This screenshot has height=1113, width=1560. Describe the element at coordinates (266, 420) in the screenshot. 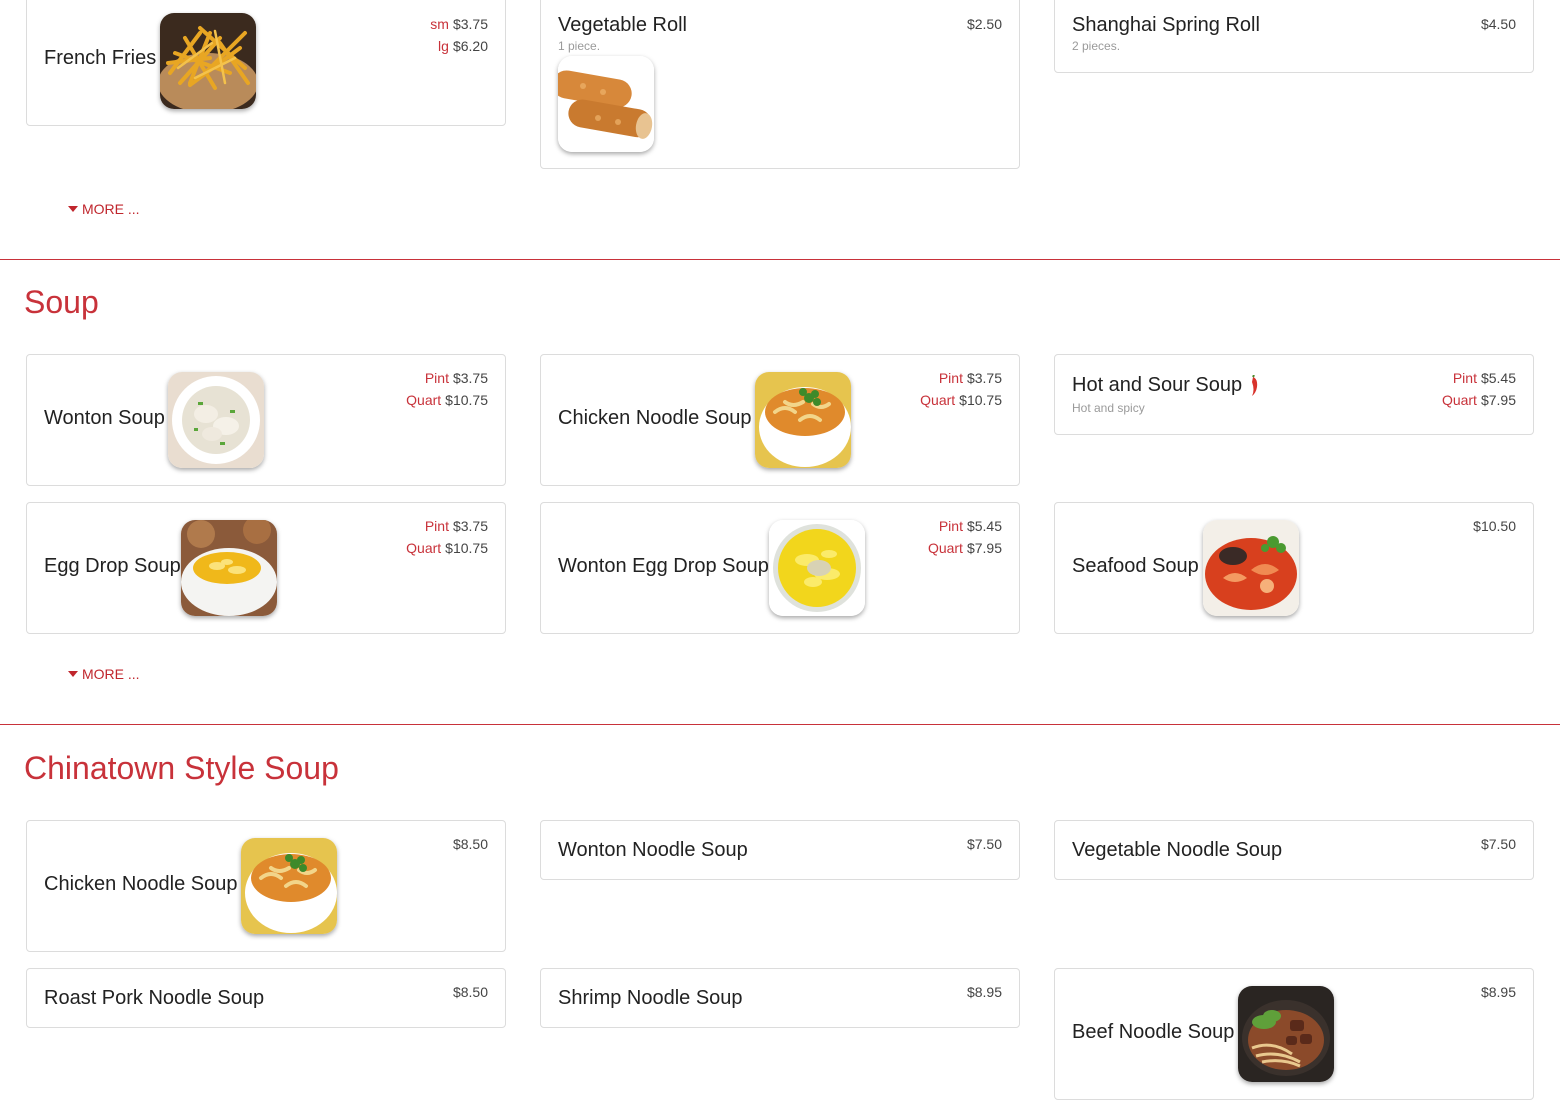

I see `menu-item-wonton-soup: Wonton Soup Pint $3.75 Quart $10.75` at that location.